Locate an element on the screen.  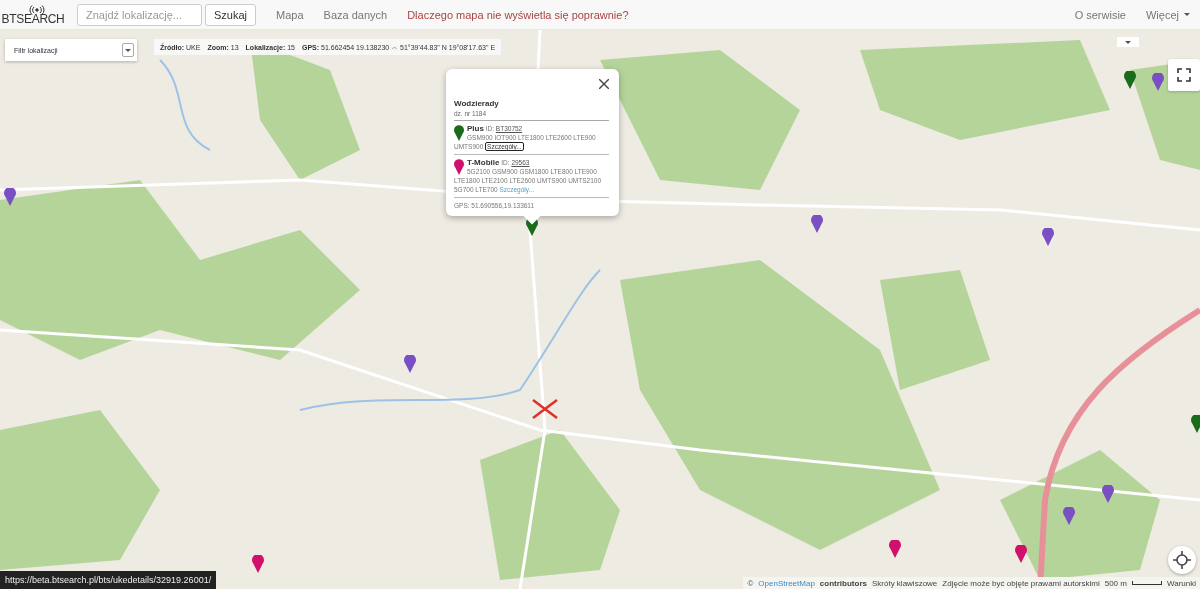
imagery-notice: Zdjęcie może być objęte prawami autorskimi is located at coordinates (1021, 583).